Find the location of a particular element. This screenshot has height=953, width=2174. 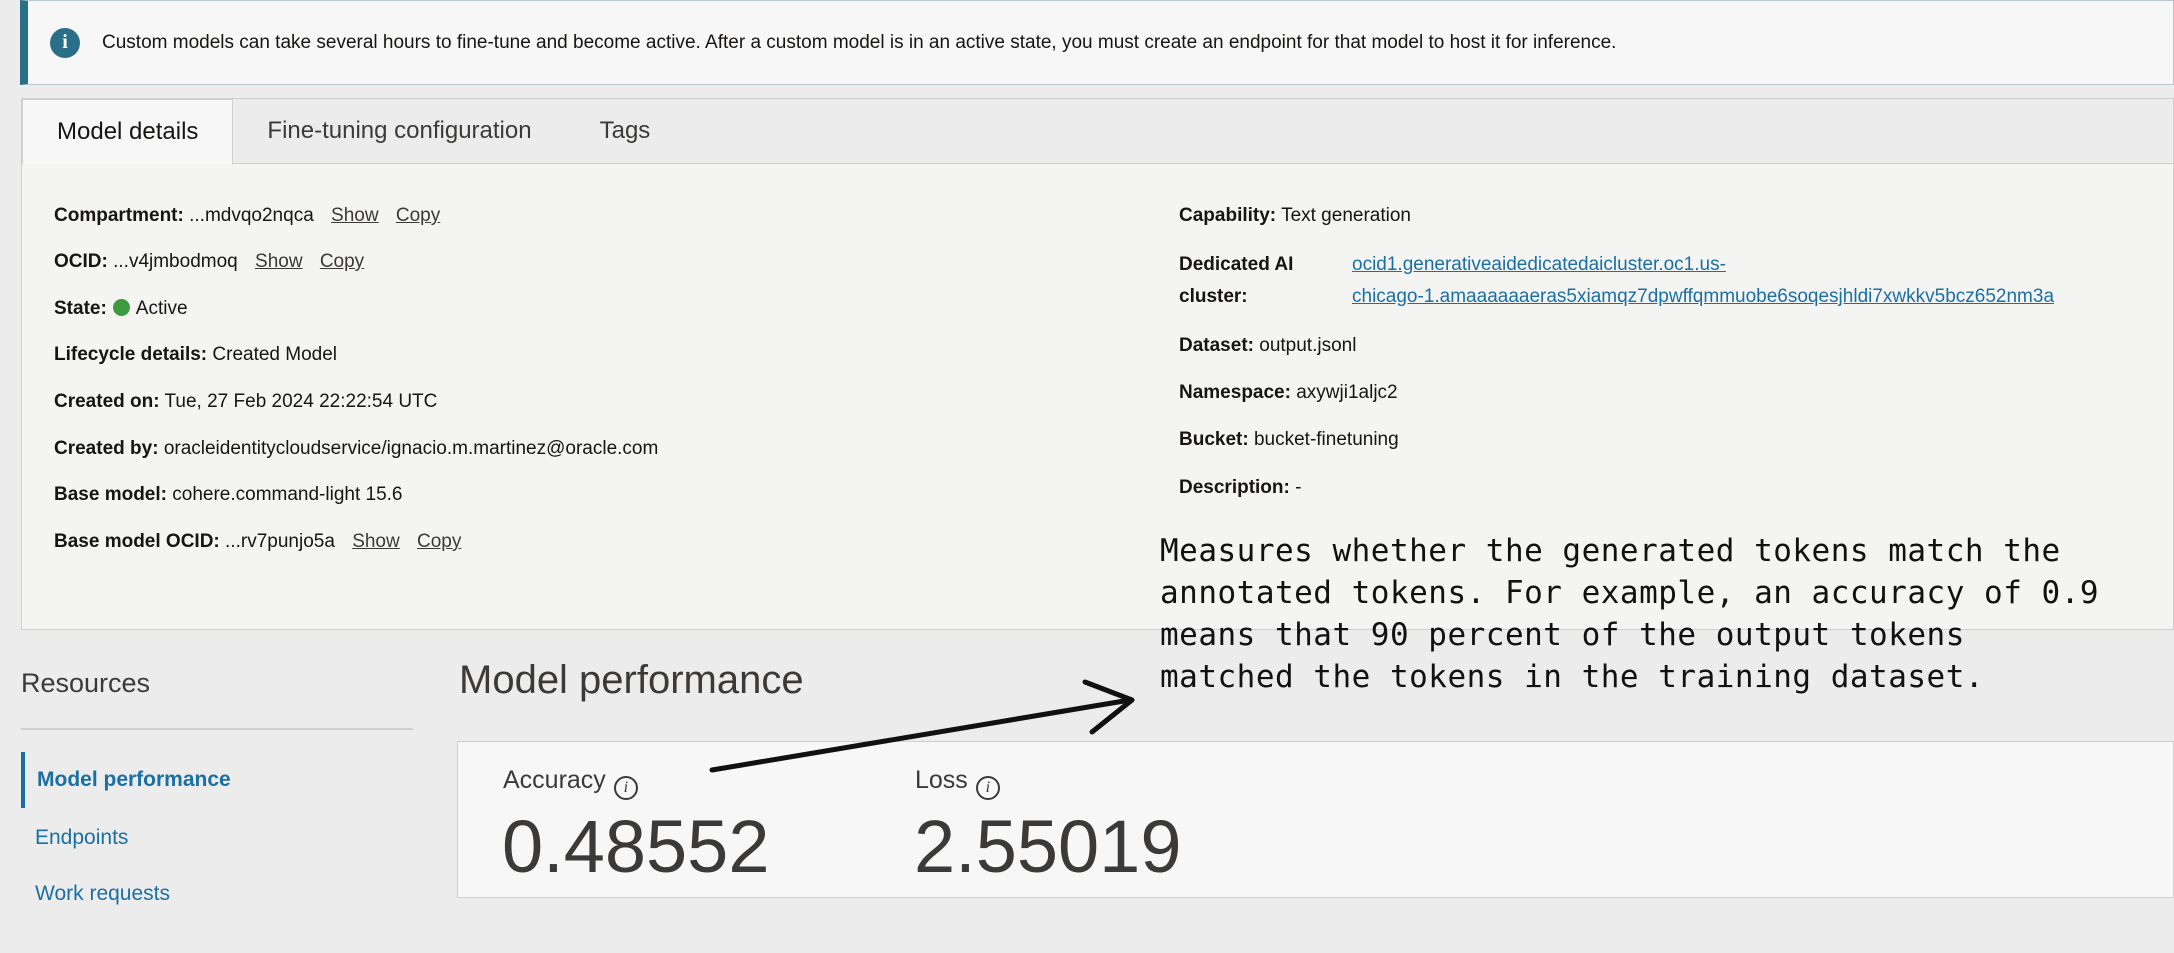

annotation-arrow-icon is located at coordinates (922, 726).